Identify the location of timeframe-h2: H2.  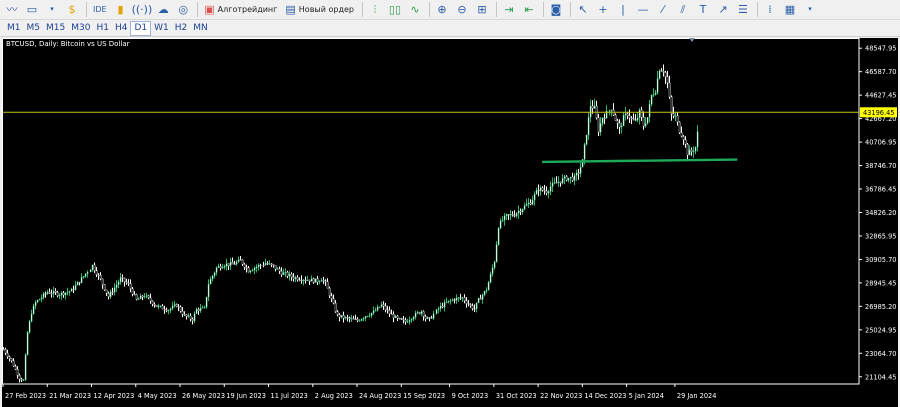
(181, 28).